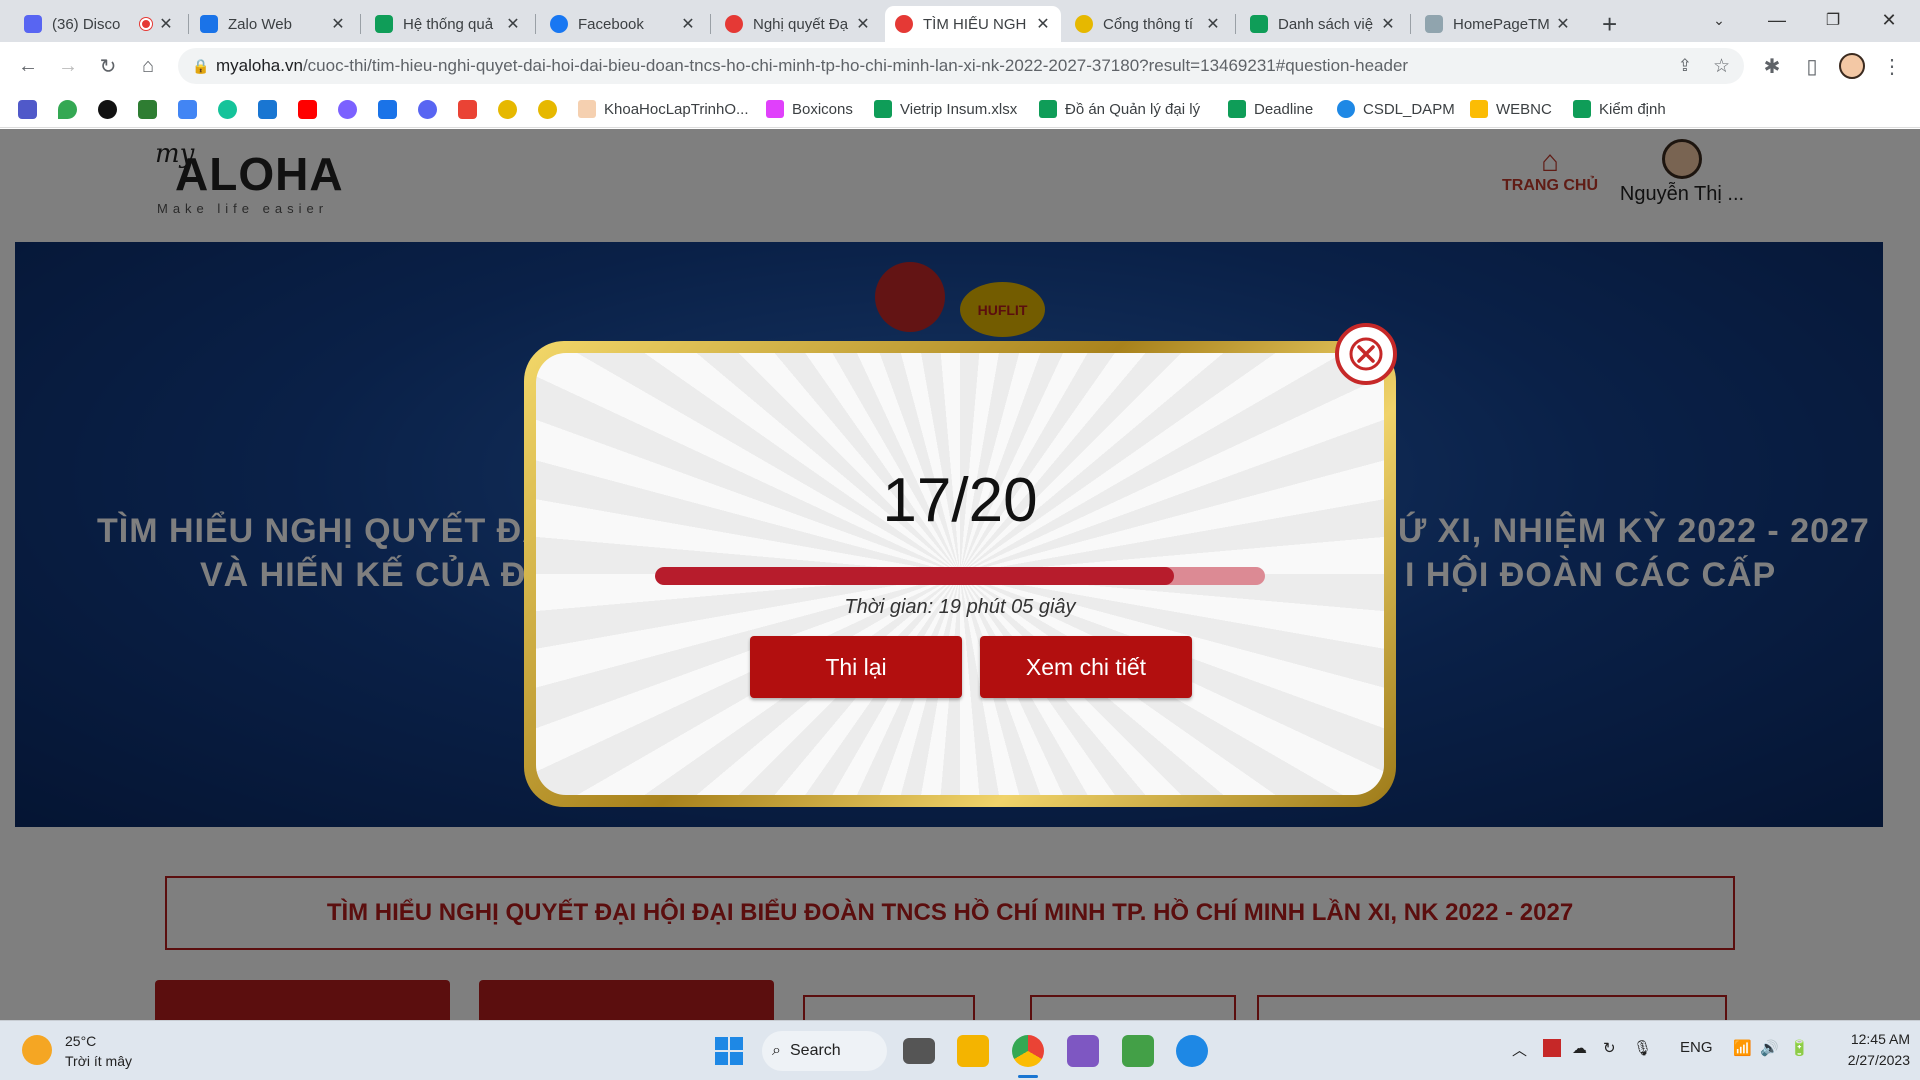 The width and height of the screenshot is (1920, 1080). Describe the element at coordinates (1579, 1048) in the screenshot. I see `onedrive-icon: ☁` at that location.